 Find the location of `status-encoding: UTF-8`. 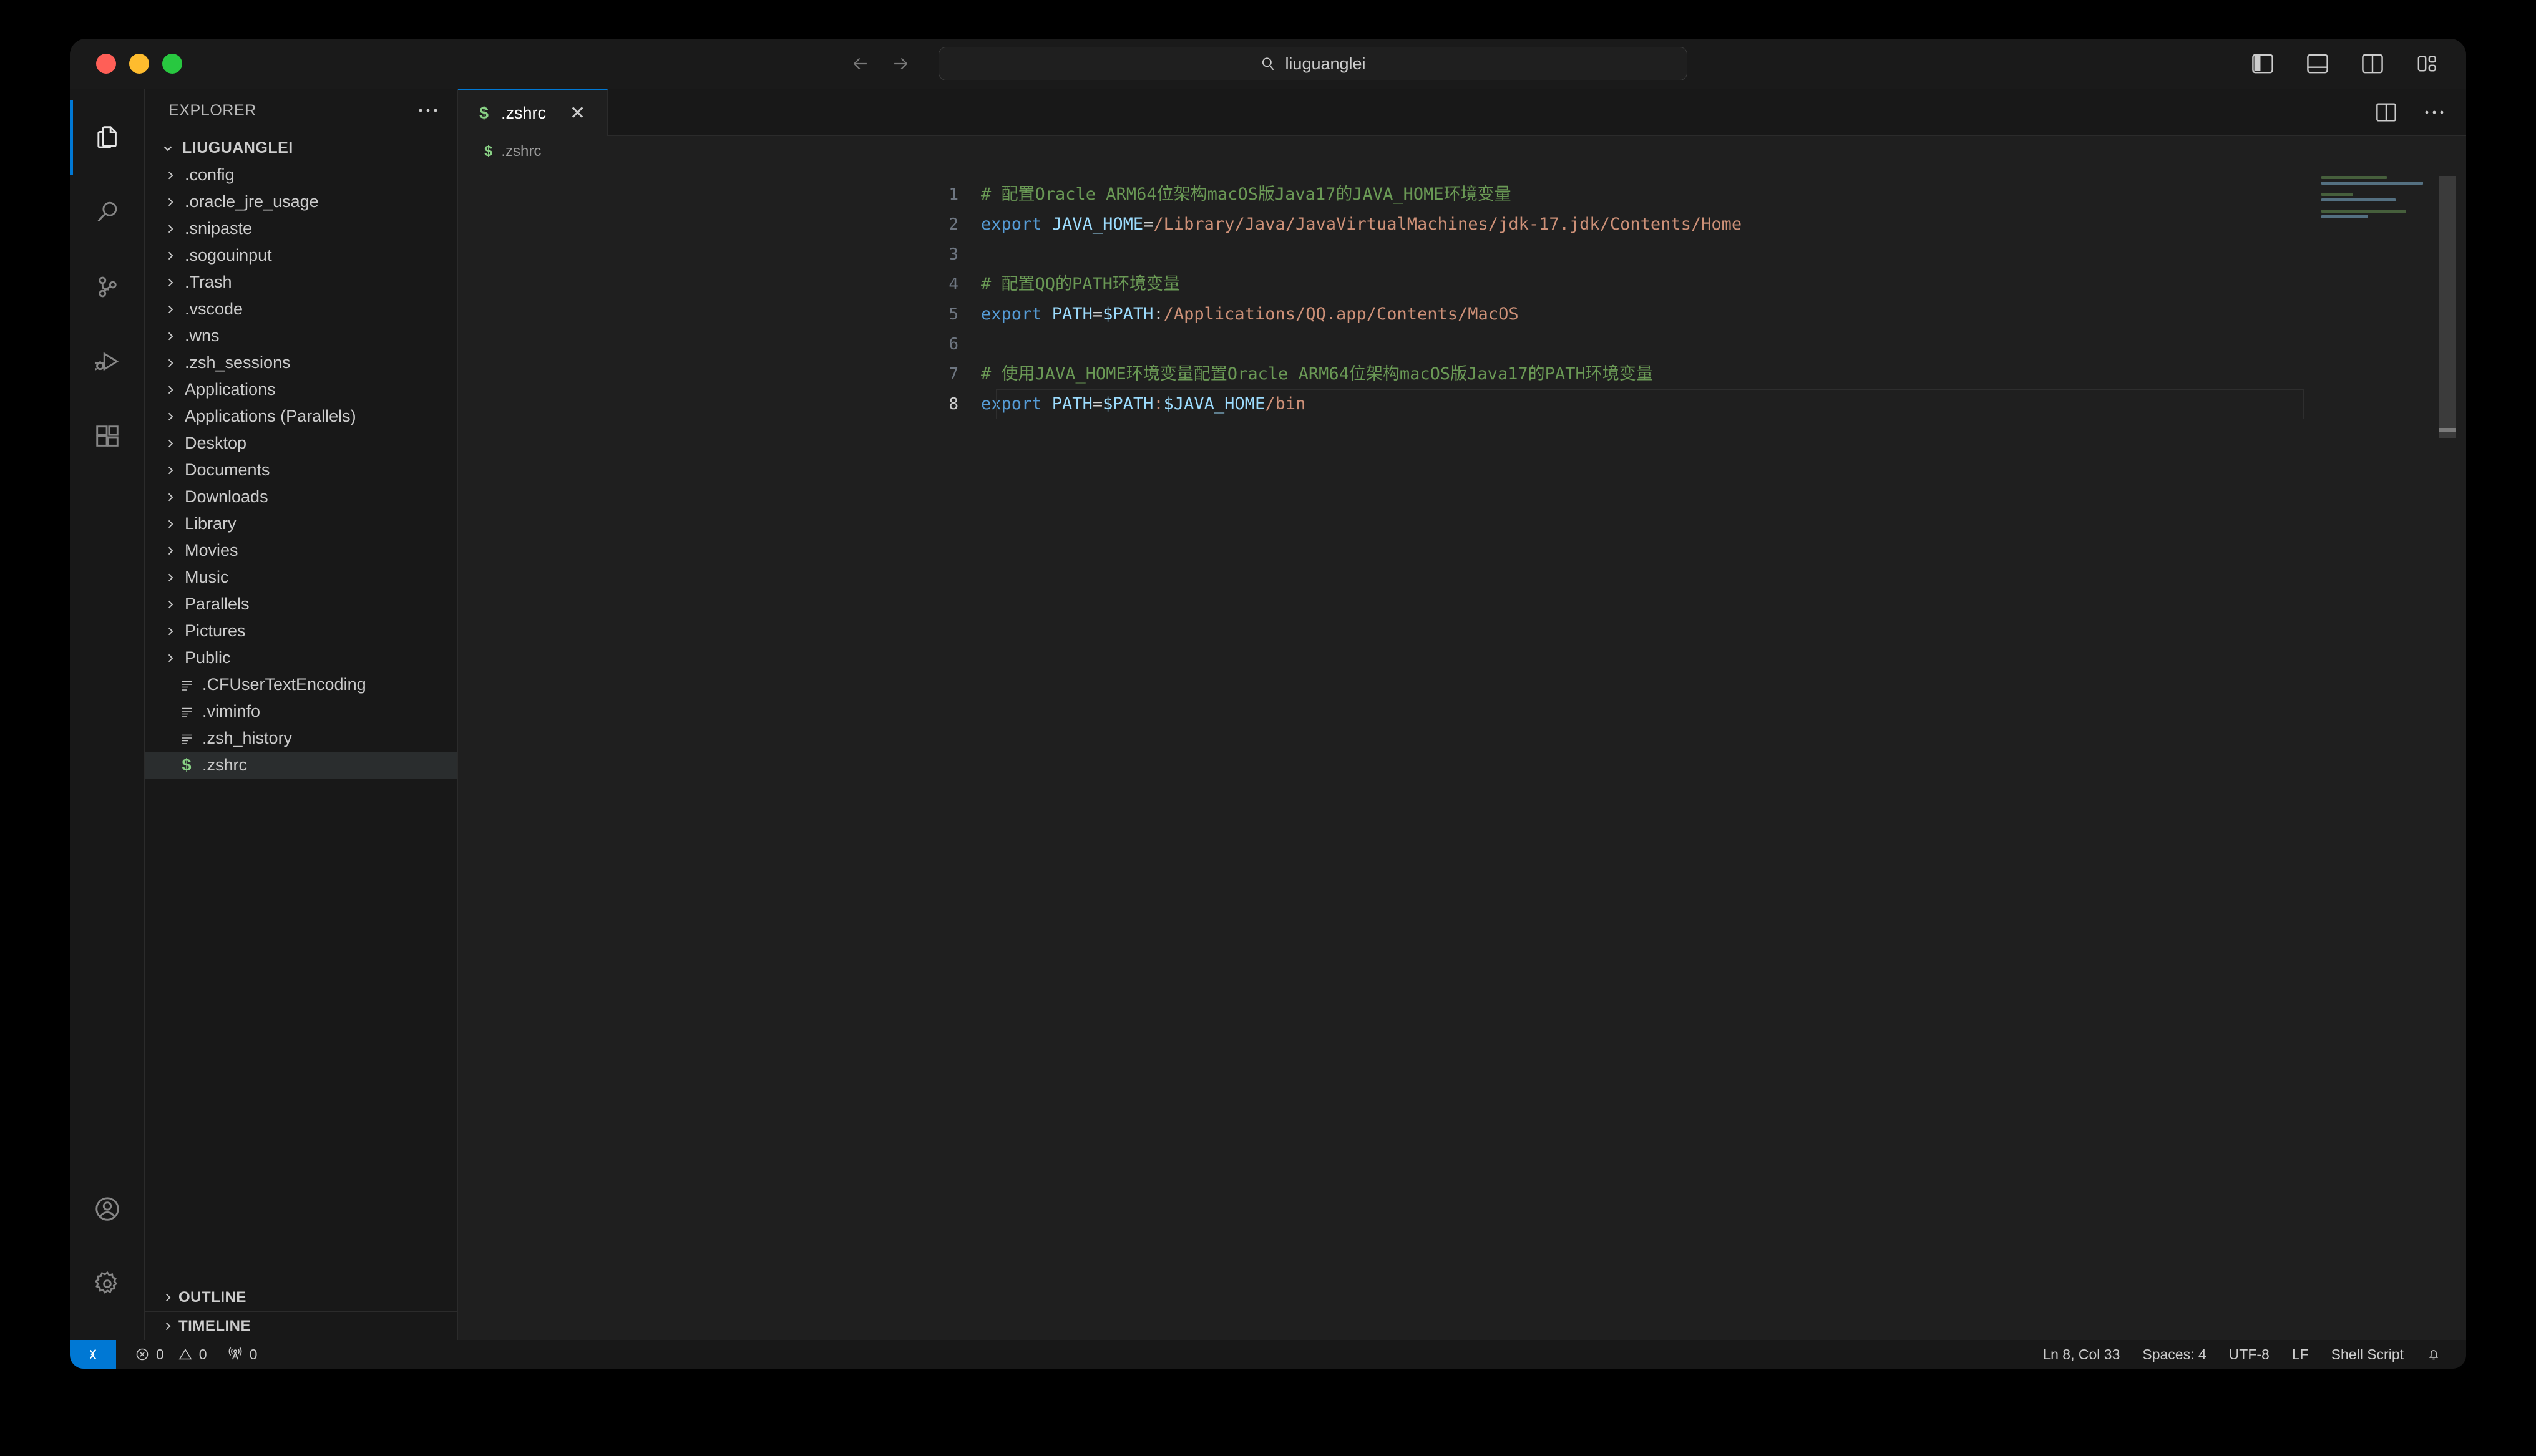

status-encoding: UTF-8 is located at coordinates (2249, 1355).